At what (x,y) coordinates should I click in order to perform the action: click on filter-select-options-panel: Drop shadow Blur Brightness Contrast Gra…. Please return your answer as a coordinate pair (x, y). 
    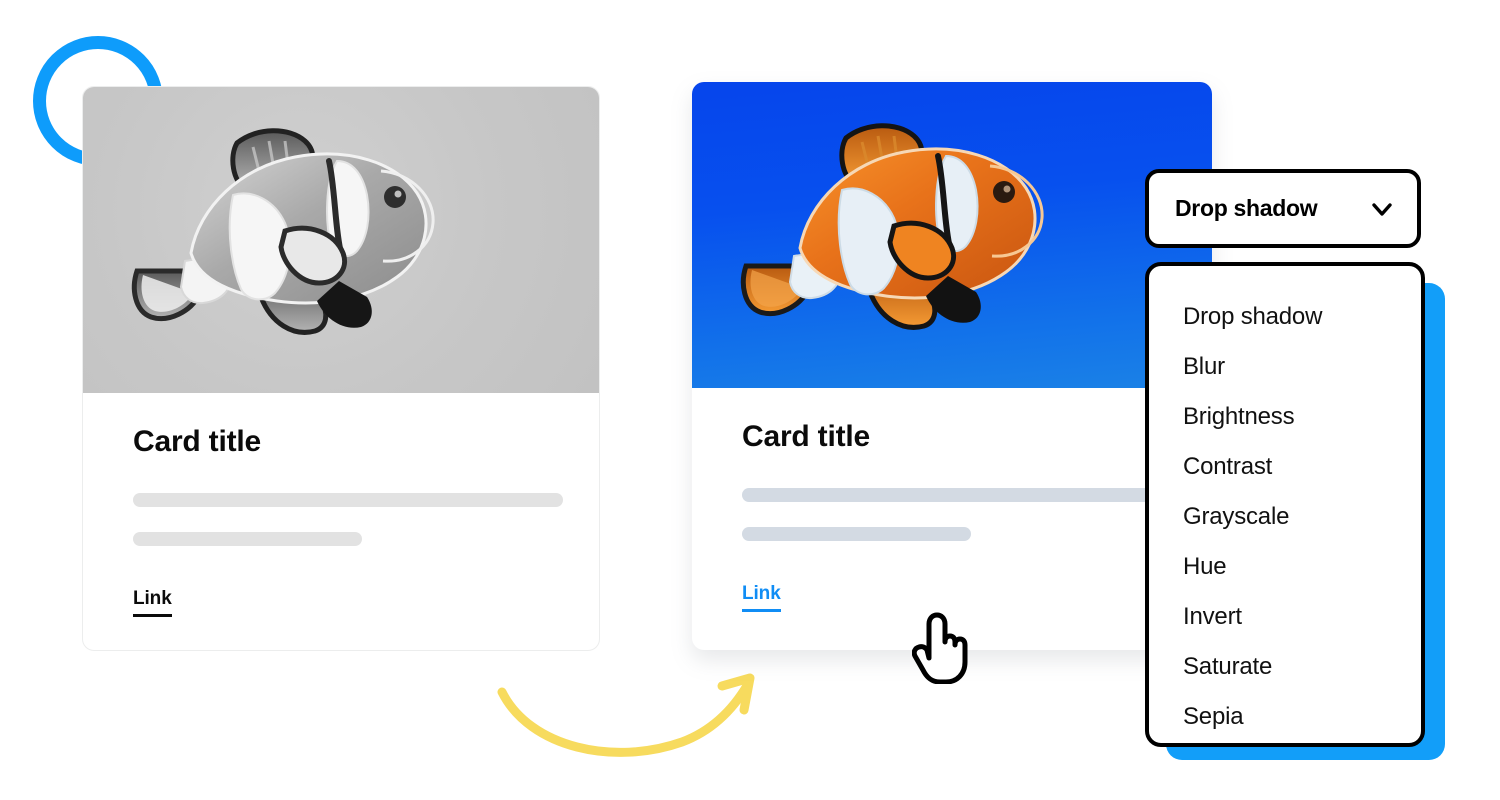
    Looking at the image, I should click on (1285, 504).